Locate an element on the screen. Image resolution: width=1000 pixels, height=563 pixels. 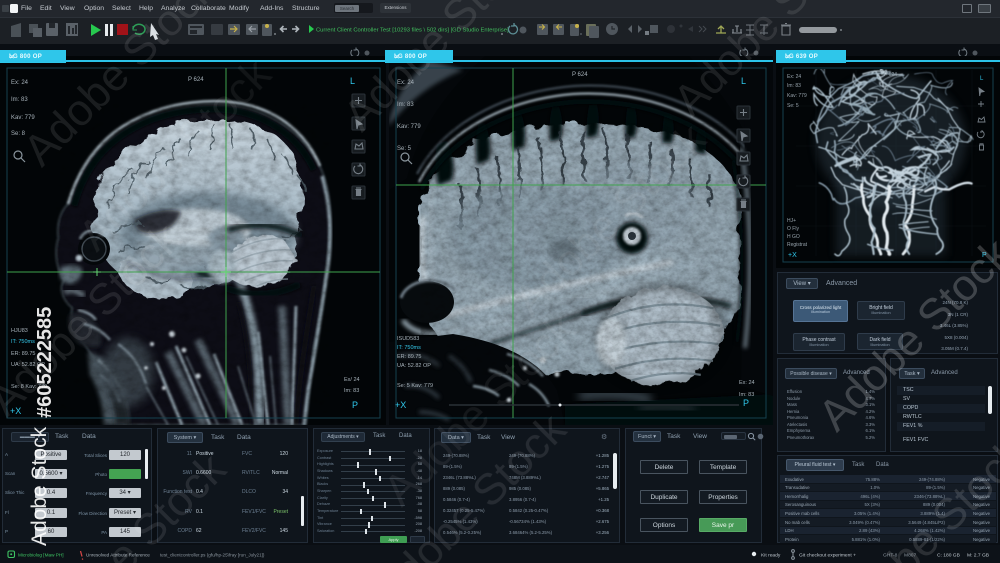
svg-text: Se: 8 is located at coordinates (18, 134).